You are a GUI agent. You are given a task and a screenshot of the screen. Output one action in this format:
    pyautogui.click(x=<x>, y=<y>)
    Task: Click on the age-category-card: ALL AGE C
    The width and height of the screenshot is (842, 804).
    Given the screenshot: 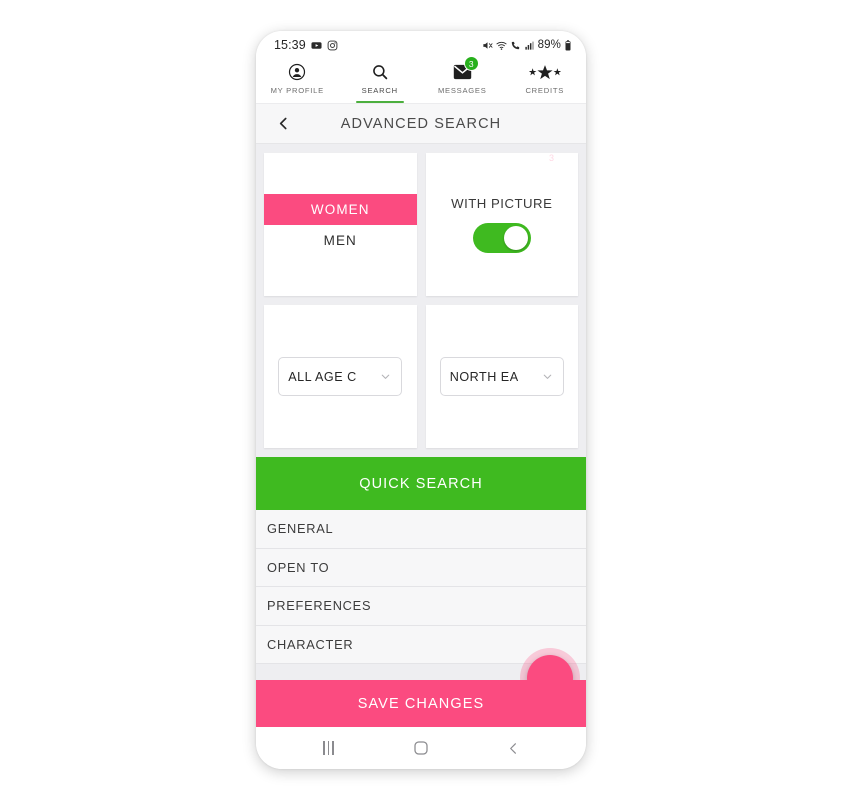 What is the action you would take?
    pyautogui.click(x=340, y=376)
    